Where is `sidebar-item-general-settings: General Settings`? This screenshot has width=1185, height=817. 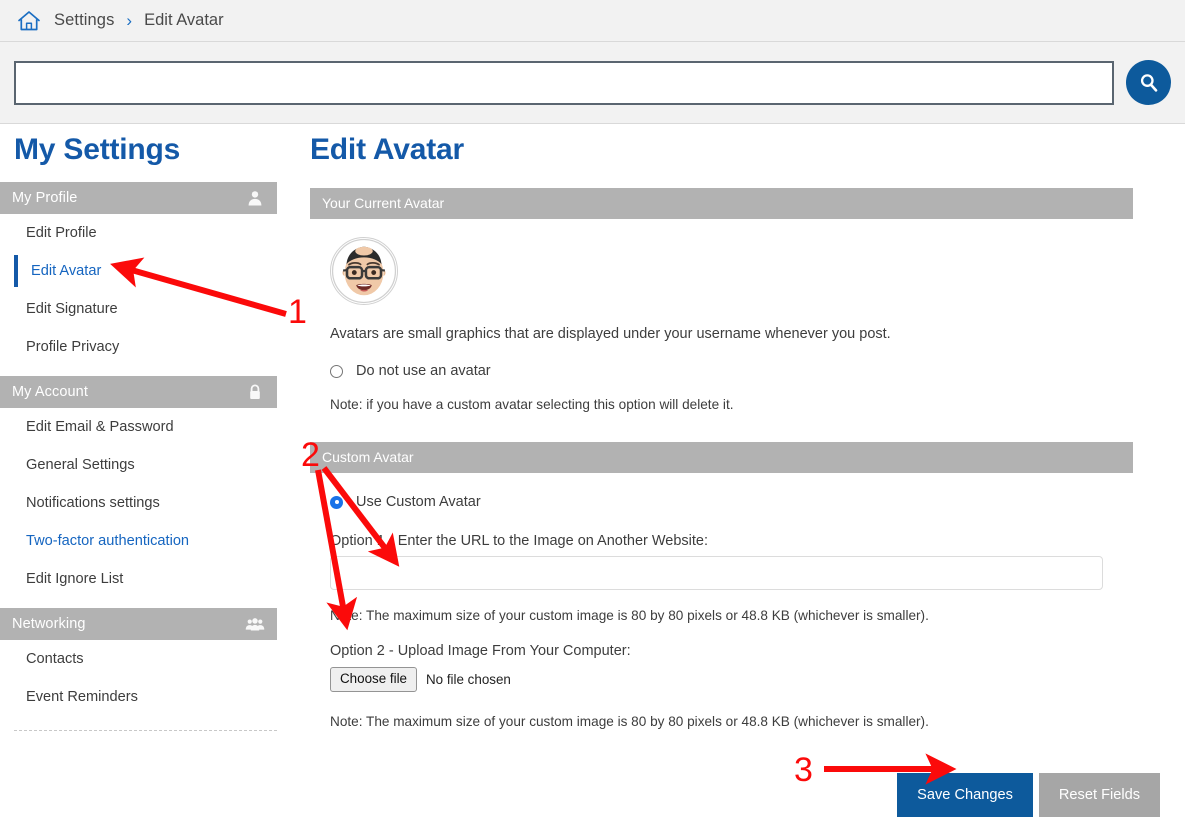
sidebar-item-general-settings: General Settings is located at coordinates (145, 465).